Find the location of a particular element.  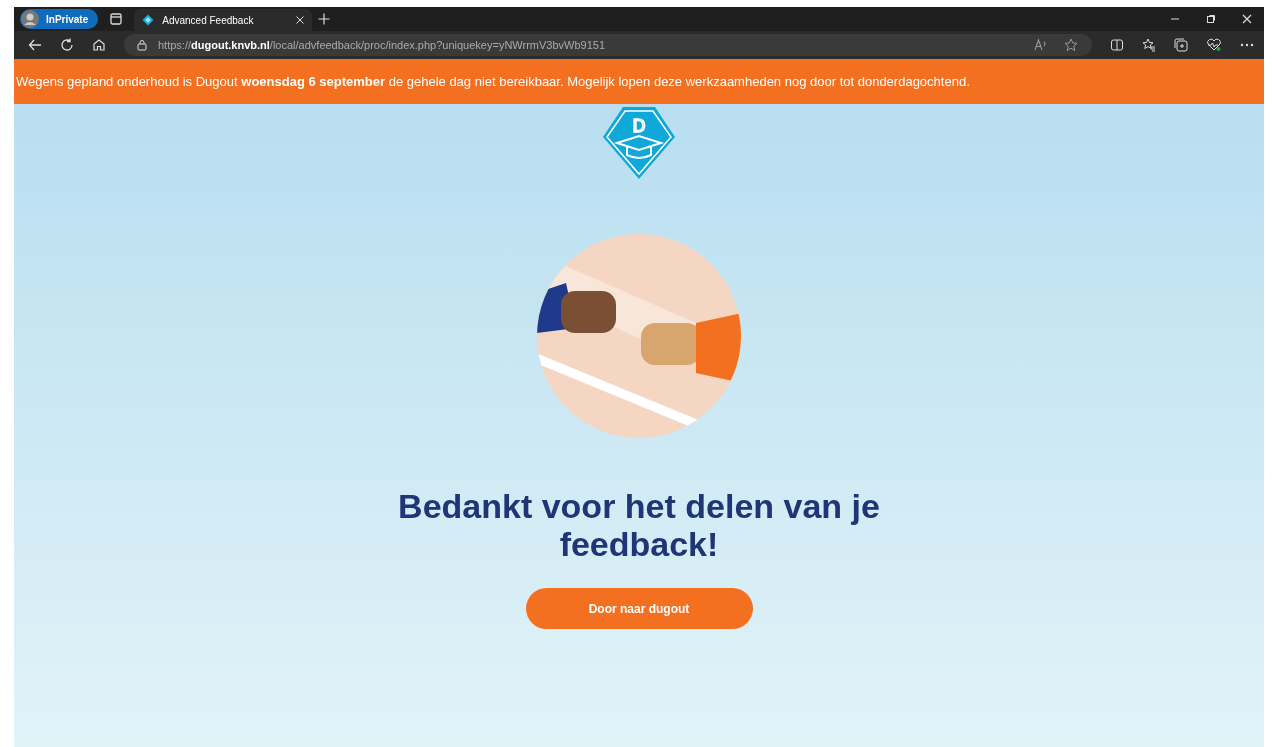

heart-pulse-icon is located at coordinates (1214, 45).